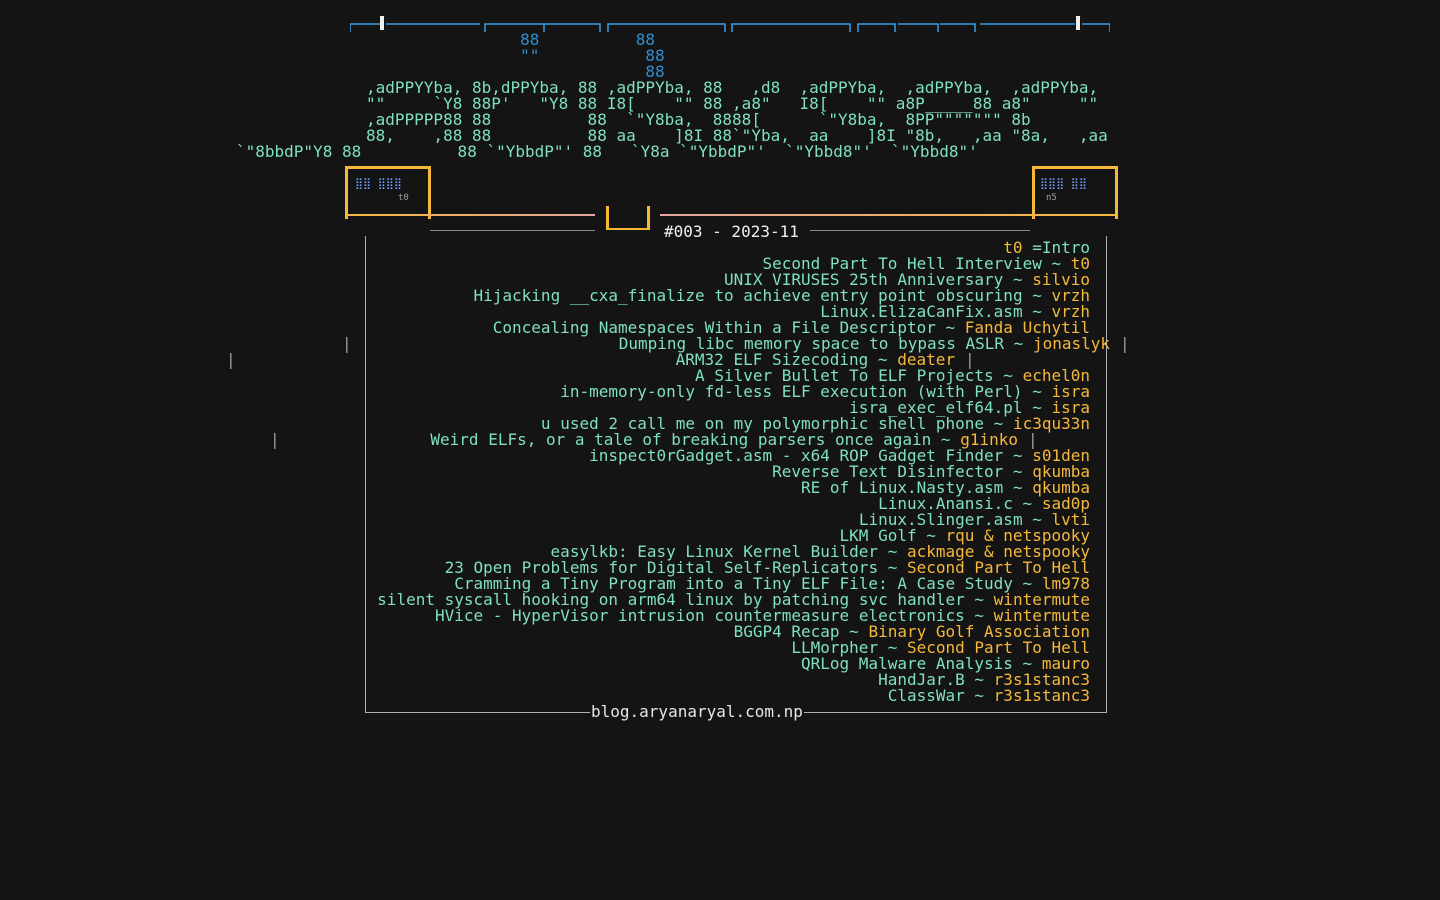 The width and height of the screenshot is (1440, 900). Describe the element at coordinates (887, 215) in the screenshot. I see `right-bar` at that location.